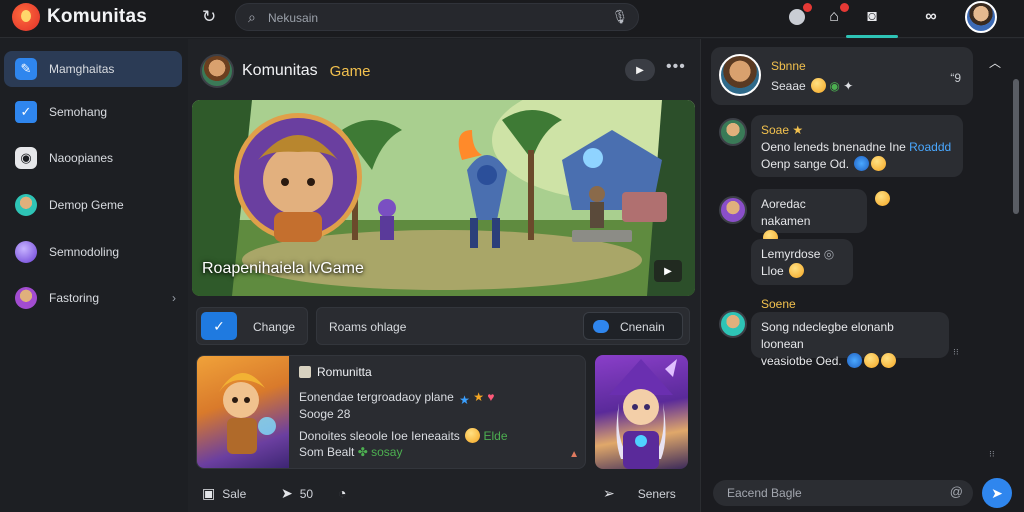  I want to click on more-options-button: •••, so click(676, 67).